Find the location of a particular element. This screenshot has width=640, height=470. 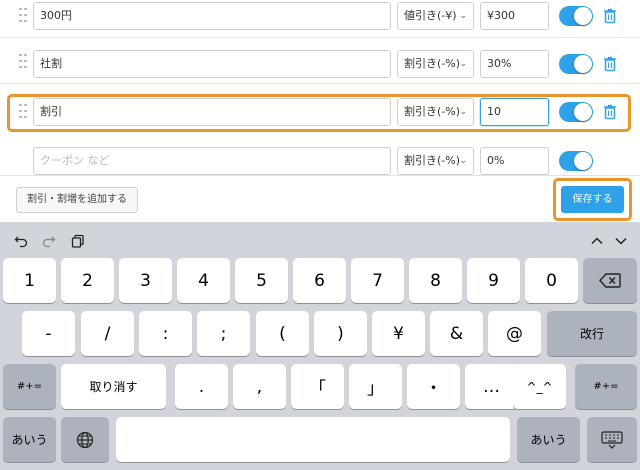

key-bracket-open: 「 is located at coordinates (317, 386).